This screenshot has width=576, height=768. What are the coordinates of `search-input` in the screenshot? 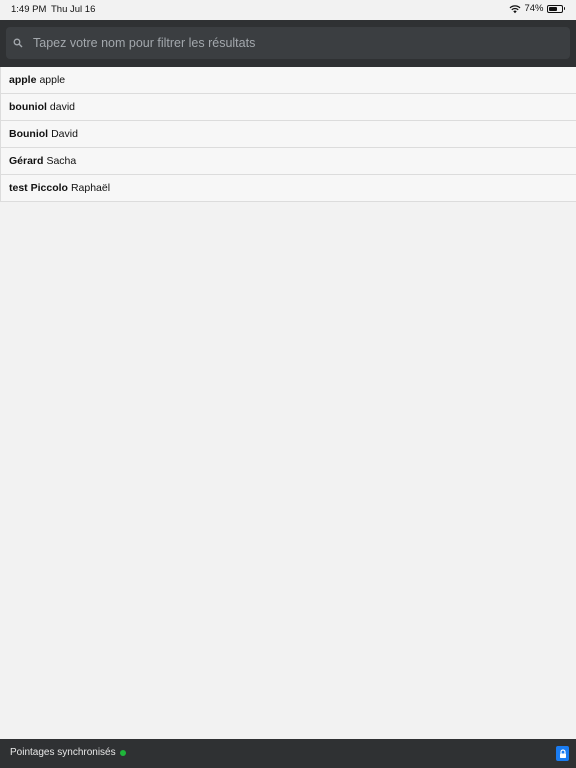 It's located at (283, 43).